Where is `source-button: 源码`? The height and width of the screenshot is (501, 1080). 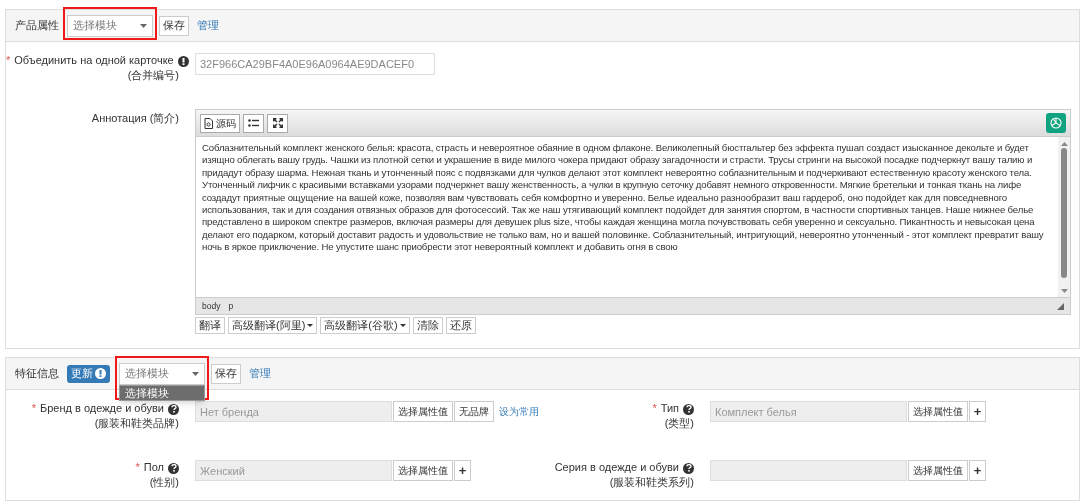
source-button: 源码 is located at coordinates (220, 123).